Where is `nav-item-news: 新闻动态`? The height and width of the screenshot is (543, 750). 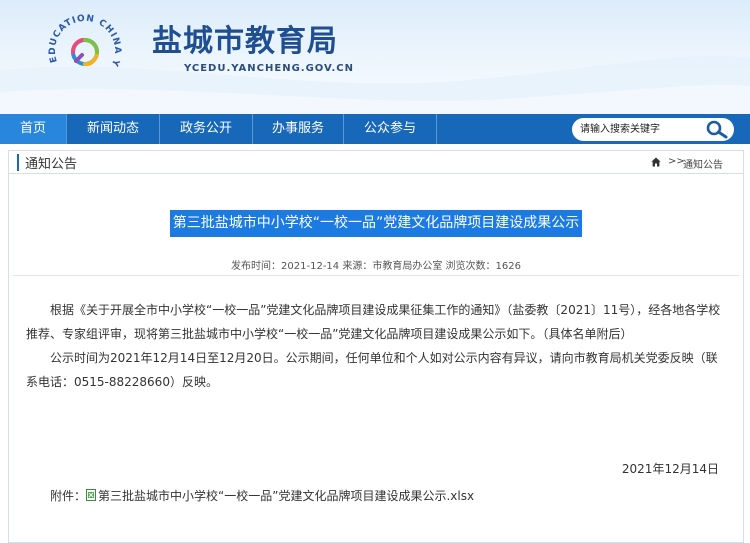 nav-item-news: 新闻动态 is located at coordinates (113, 129).